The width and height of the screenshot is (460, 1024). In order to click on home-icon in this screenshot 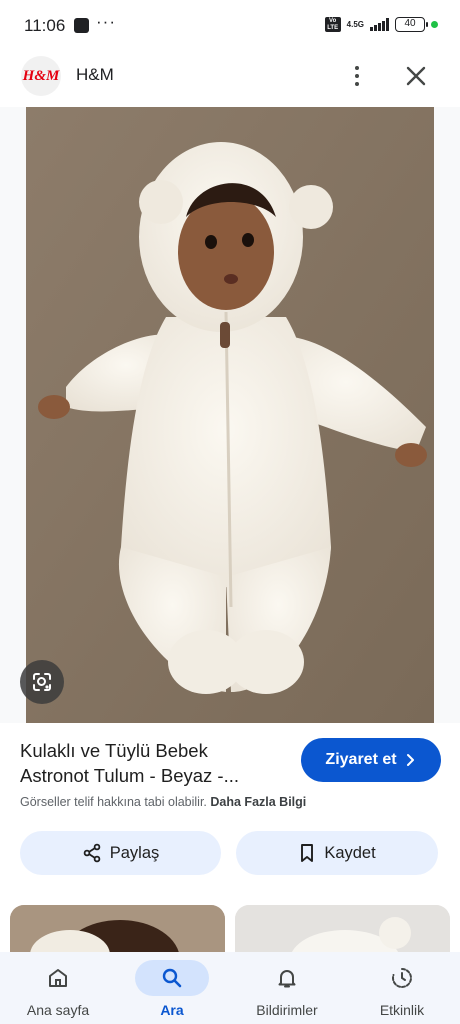, I will do `click(58, 978)`.